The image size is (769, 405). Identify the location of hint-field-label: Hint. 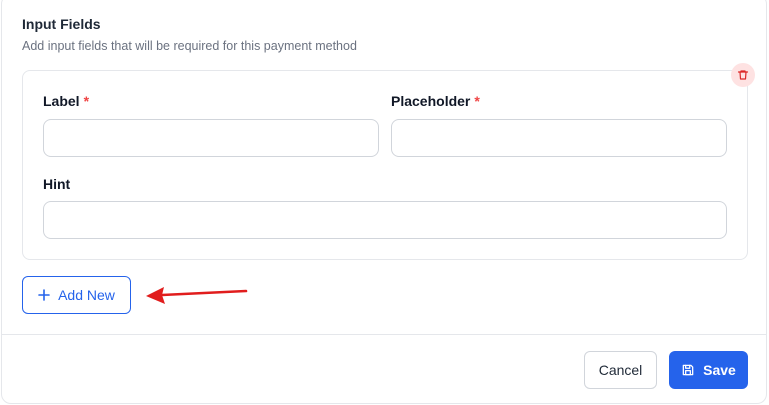
(56, 184).